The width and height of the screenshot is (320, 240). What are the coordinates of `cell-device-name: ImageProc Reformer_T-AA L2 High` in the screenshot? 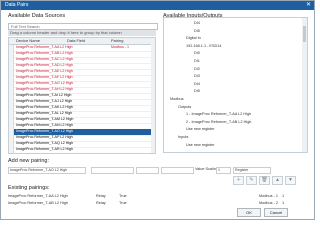 It's located at (44, 47).